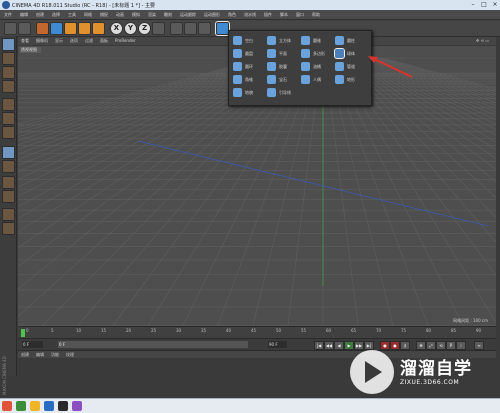 The height and width of the screenshot is (413, 500). I want to click on next-frame-icon: ▶▶, so click(359, 345).